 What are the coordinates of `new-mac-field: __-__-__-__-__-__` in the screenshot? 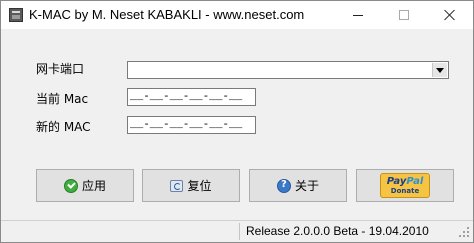 It's located at (191, 125).